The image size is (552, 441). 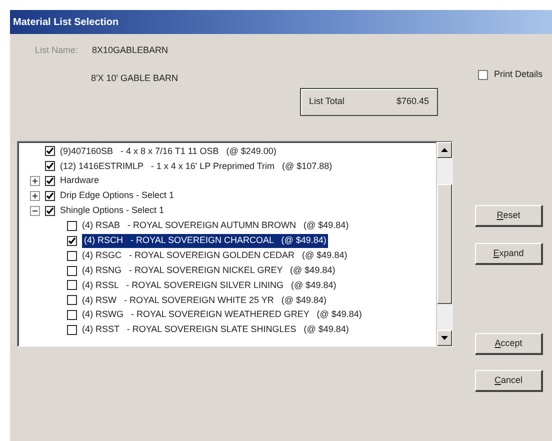 I want to click on group-label: Hardware, so click(x=80, y=181).